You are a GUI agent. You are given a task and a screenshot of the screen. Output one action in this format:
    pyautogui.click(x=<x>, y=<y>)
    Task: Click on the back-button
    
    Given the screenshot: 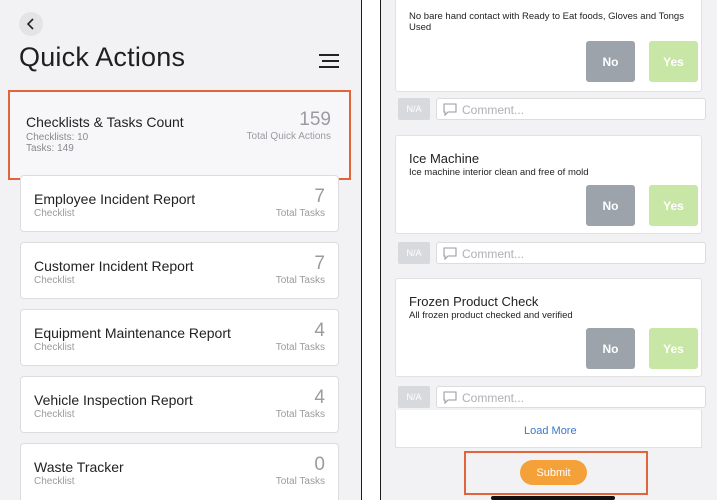 What is the action you would take?
    pyautogui.click(x=31, y=24)
    